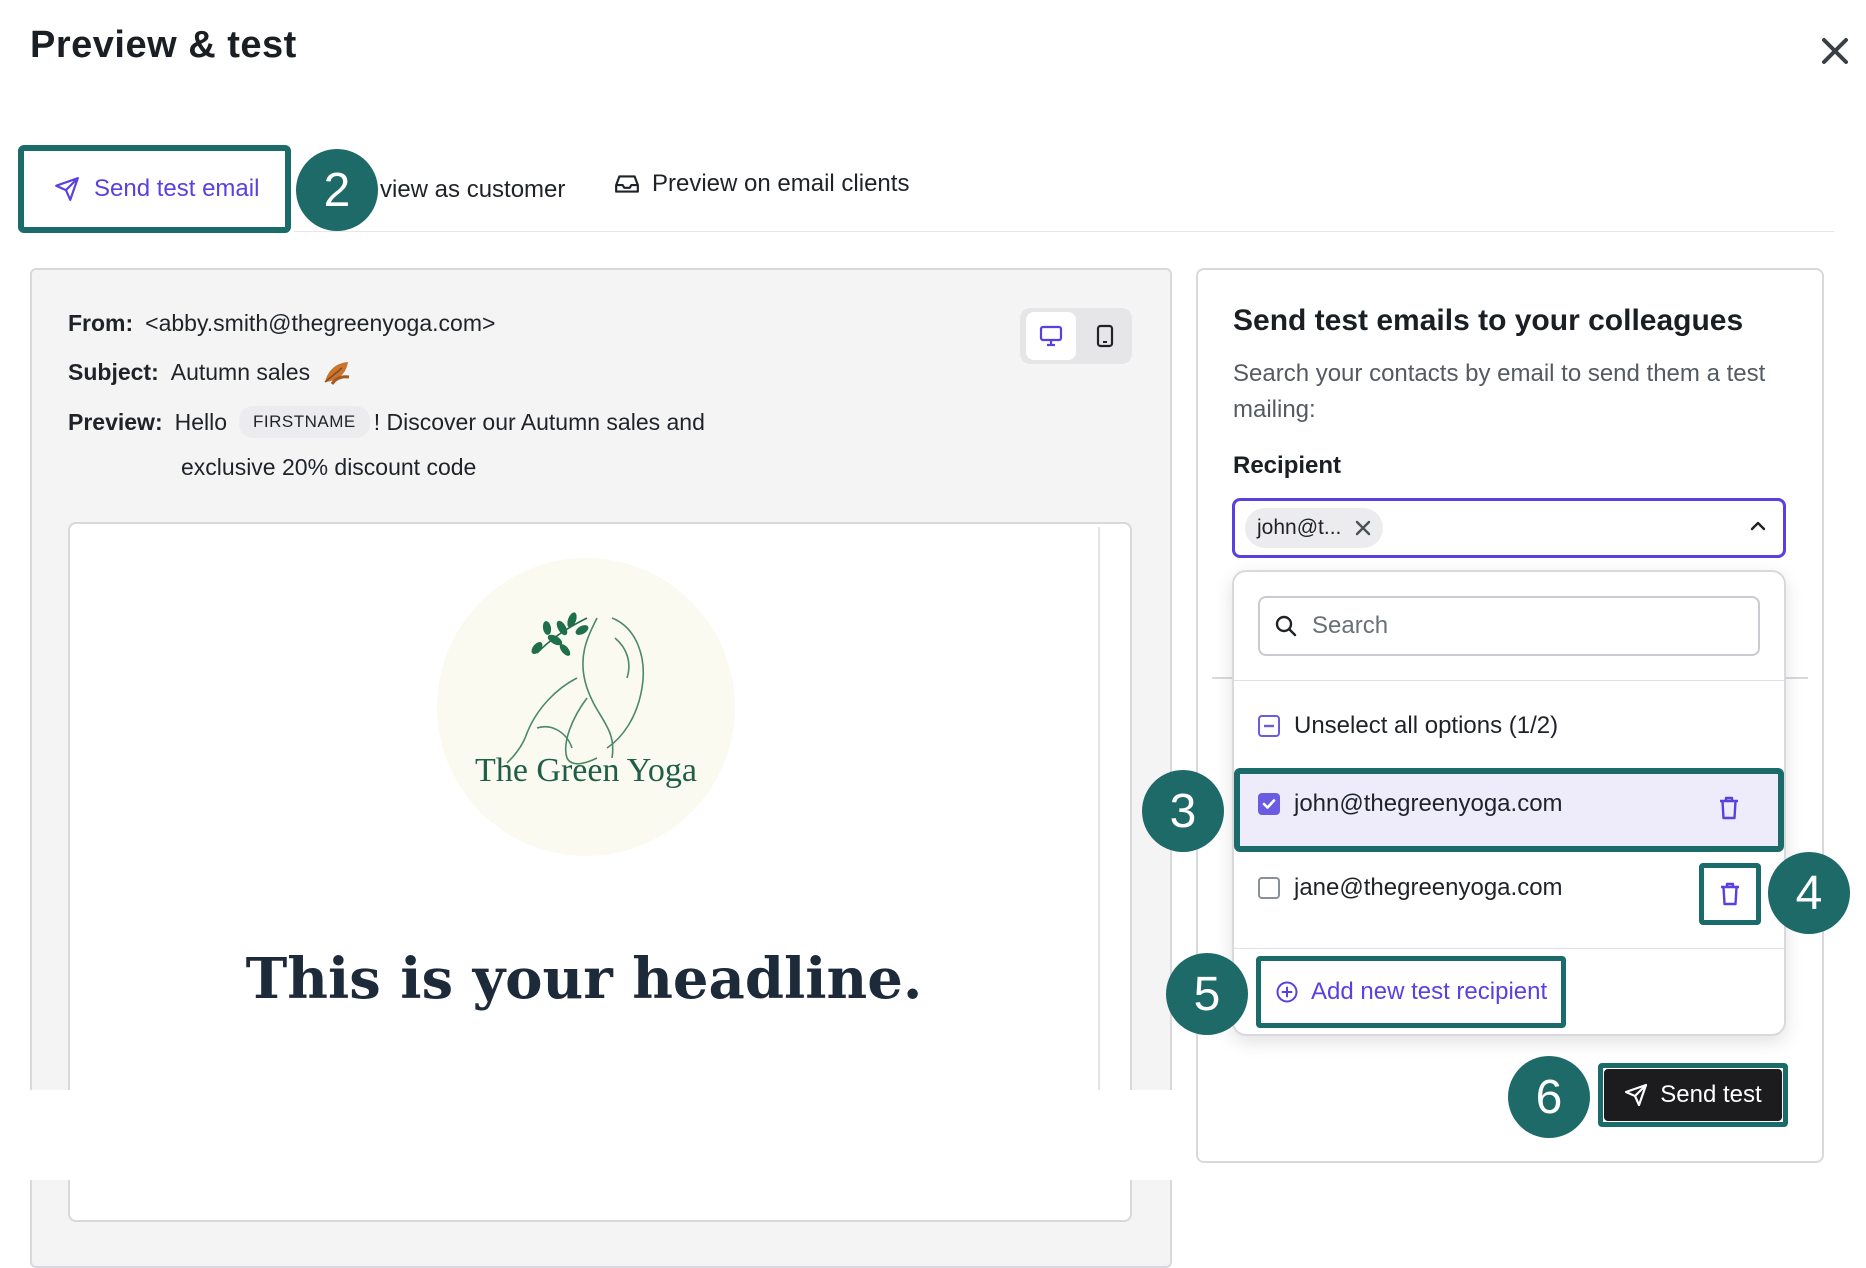 The image size is (1866, 1268). I want to click on panel-title: Send test emails to your colleagues, so click(1488, 320).